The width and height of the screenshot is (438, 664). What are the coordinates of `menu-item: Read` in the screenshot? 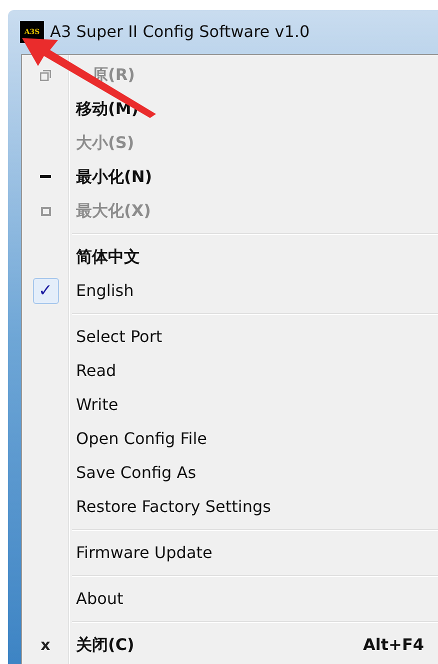 It's located at (230, 371).